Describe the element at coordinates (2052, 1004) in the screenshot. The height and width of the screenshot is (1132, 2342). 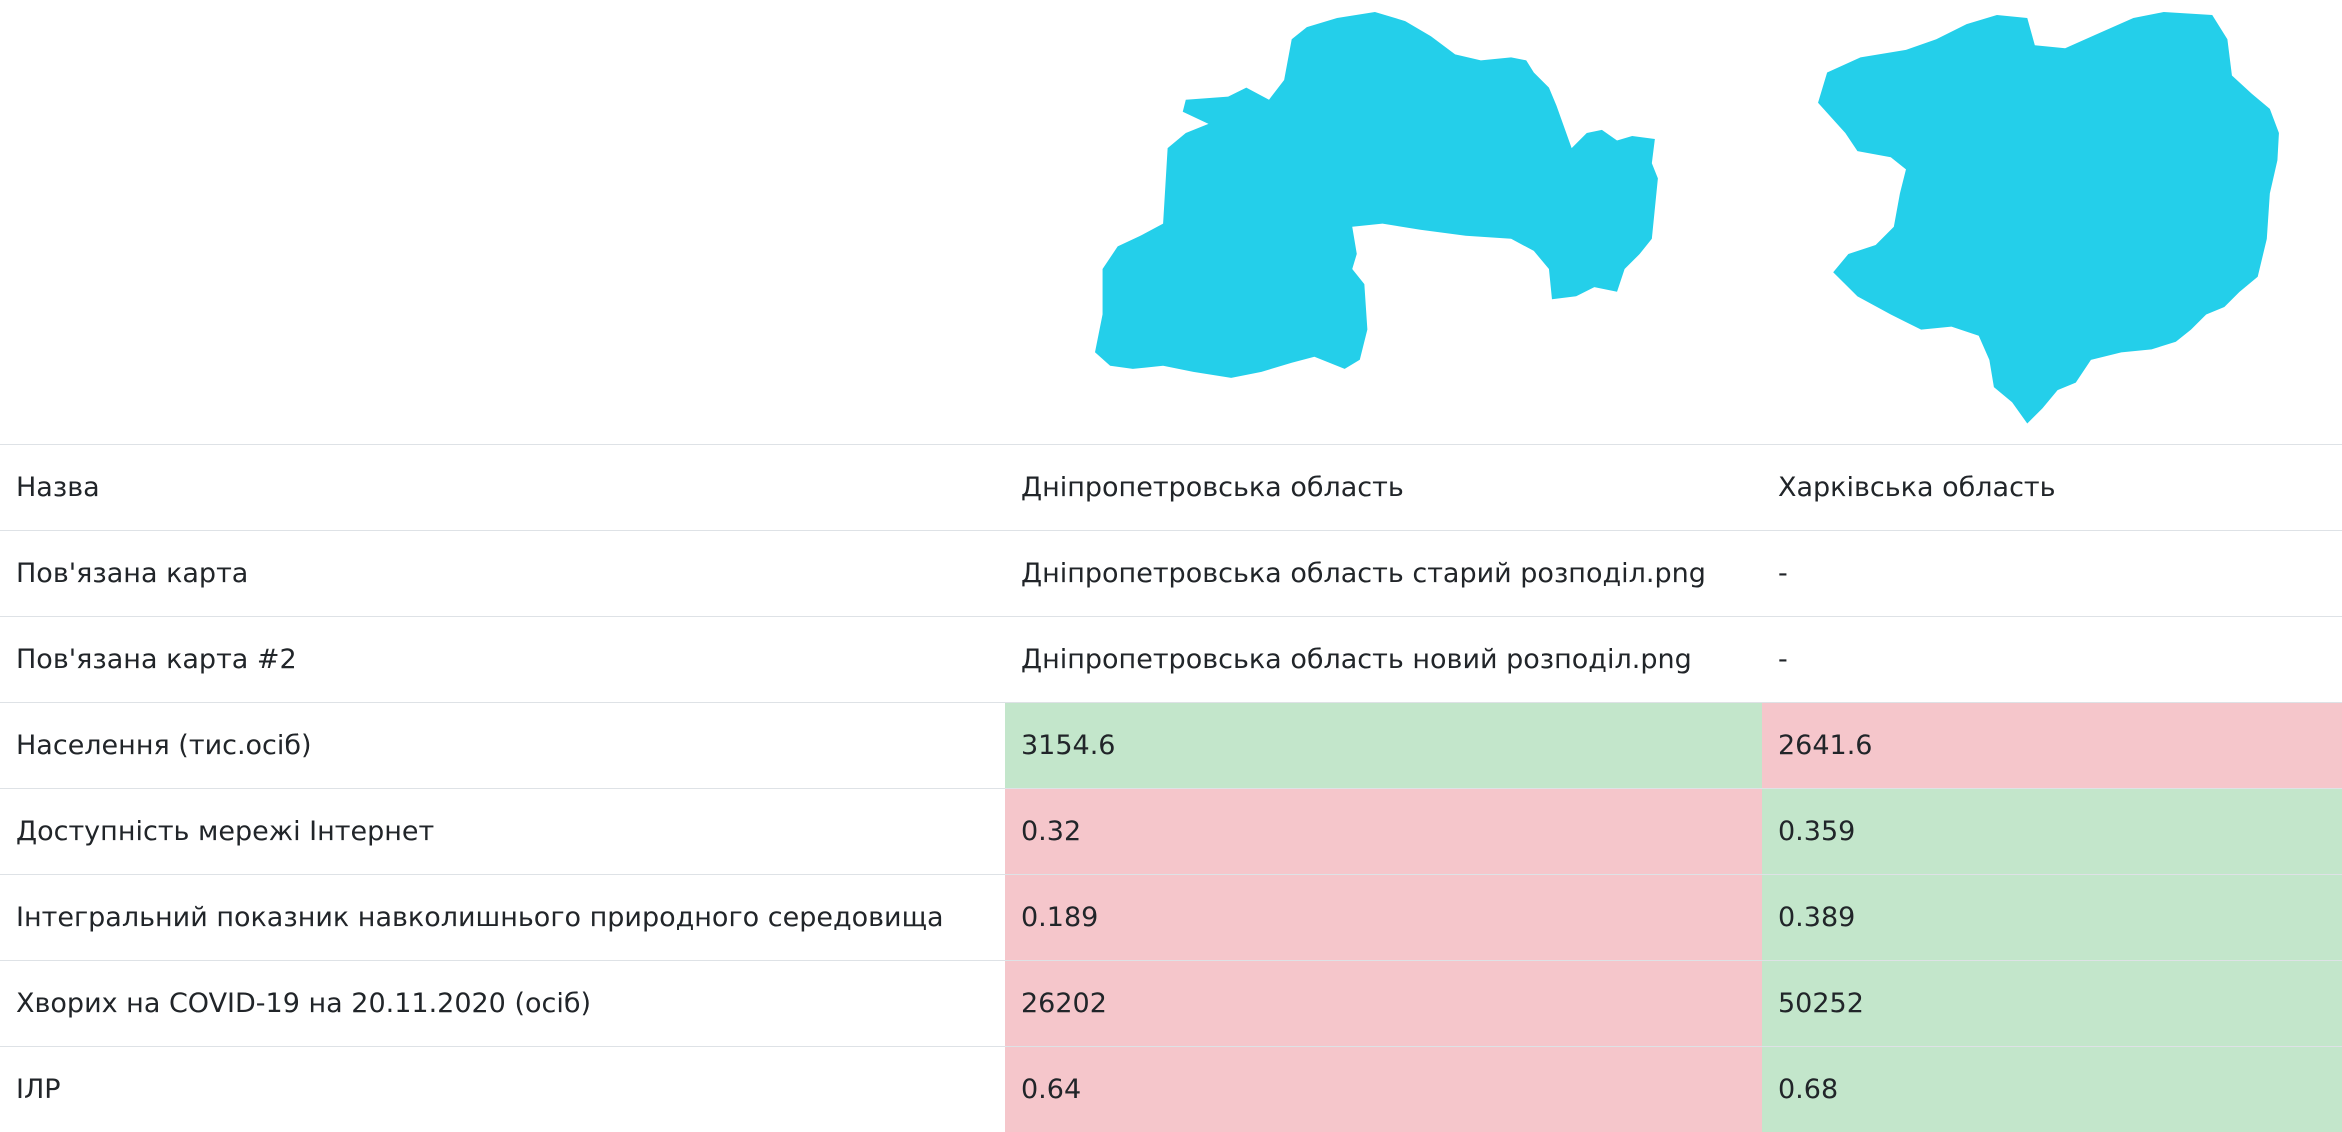
I see `kharkiv-value: 50252` at that location.